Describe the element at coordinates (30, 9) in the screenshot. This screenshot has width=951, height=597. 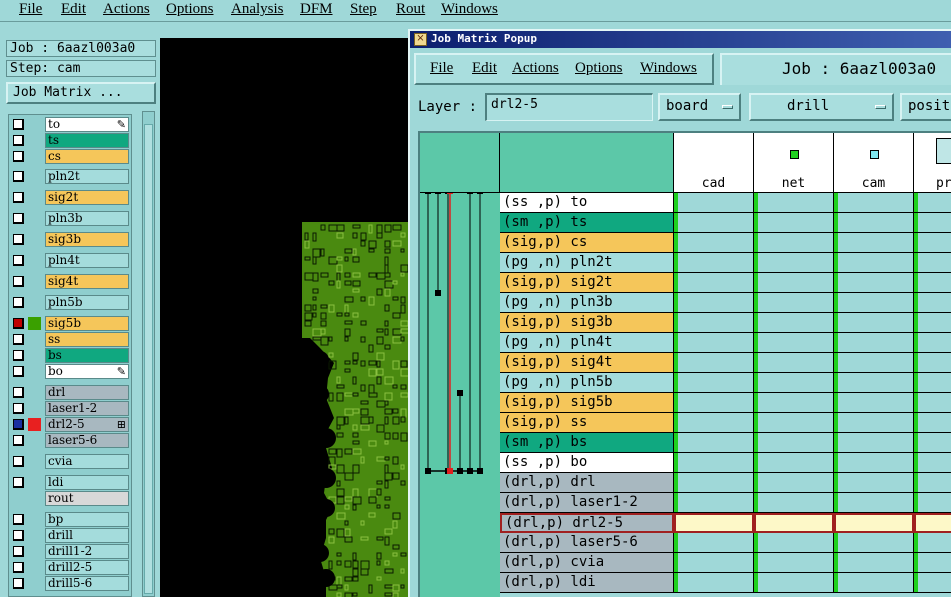
I see `menu-file: File` at that location.